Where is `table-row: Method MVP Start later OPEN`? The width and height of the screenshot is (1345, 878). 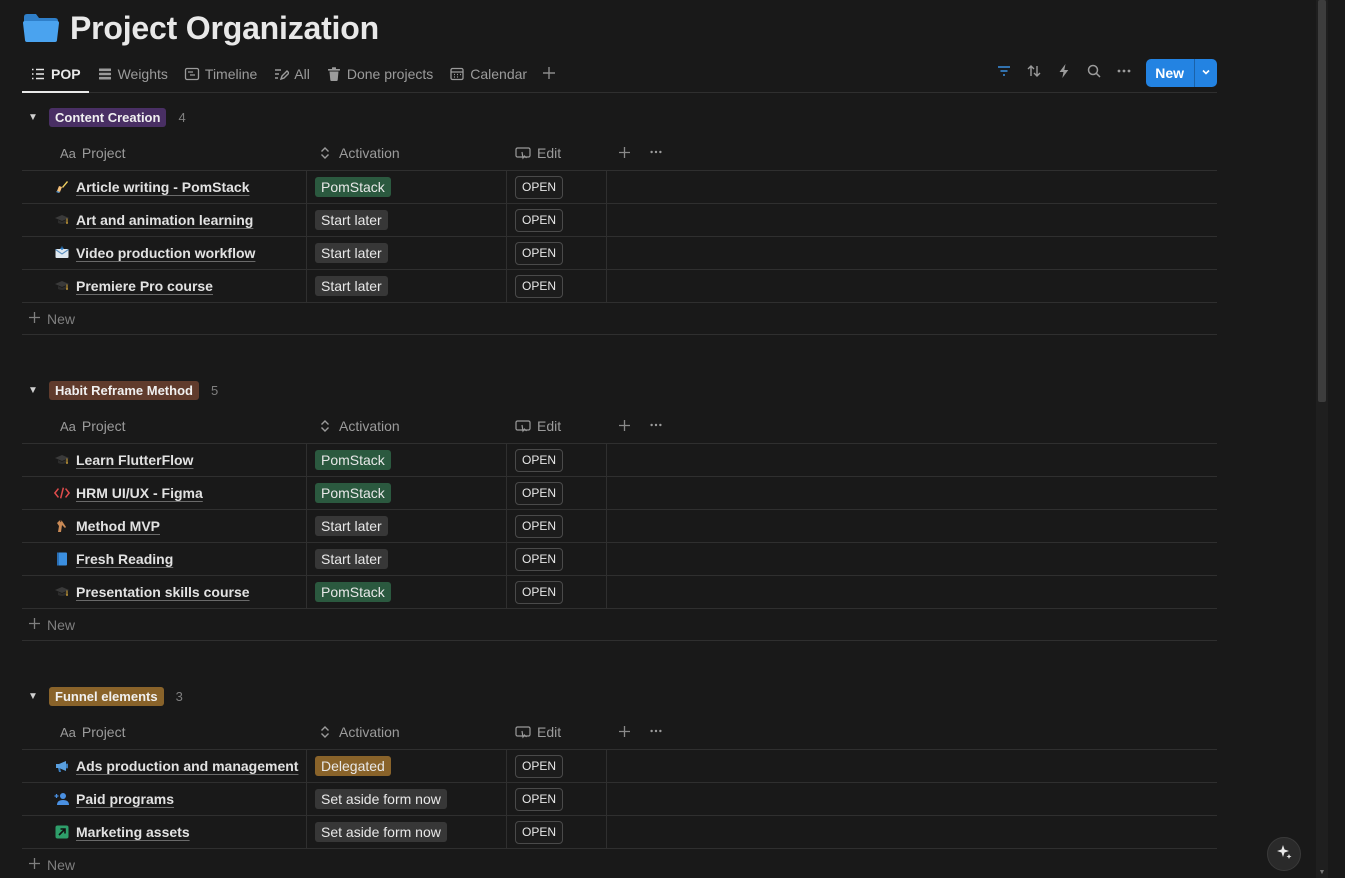
table-row: Method MVP Start later OPEN is located at coordinates (619, 526).